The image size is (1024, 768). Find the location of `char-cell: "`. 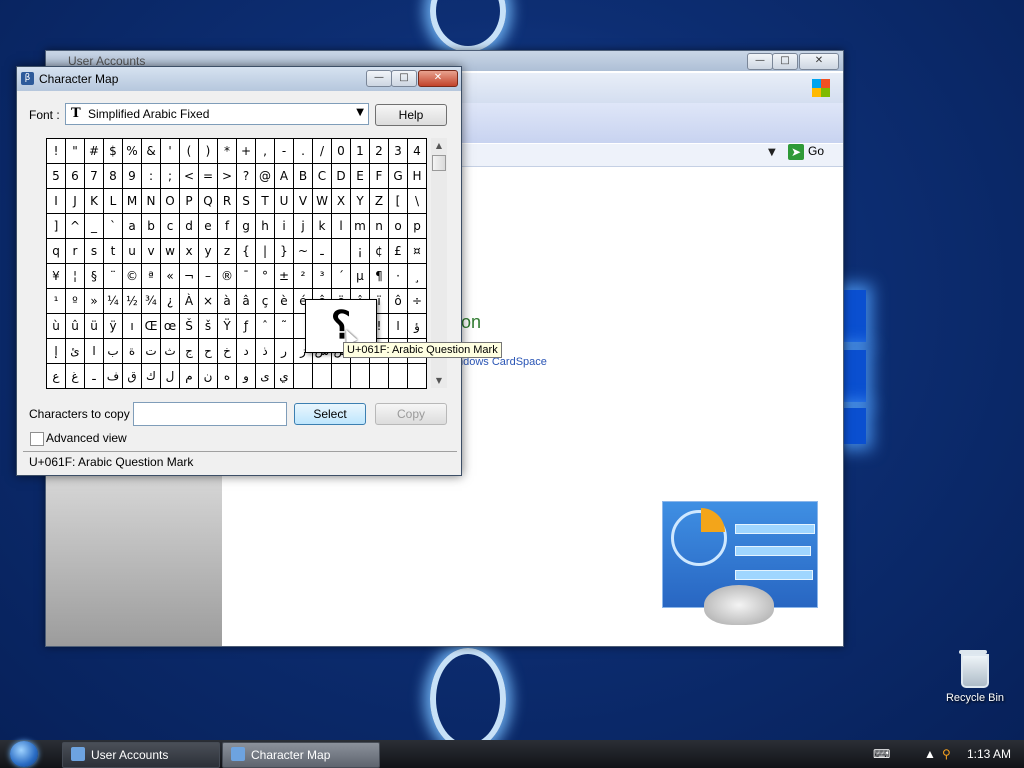

char-cell: " is located at coordinates (75, 151).